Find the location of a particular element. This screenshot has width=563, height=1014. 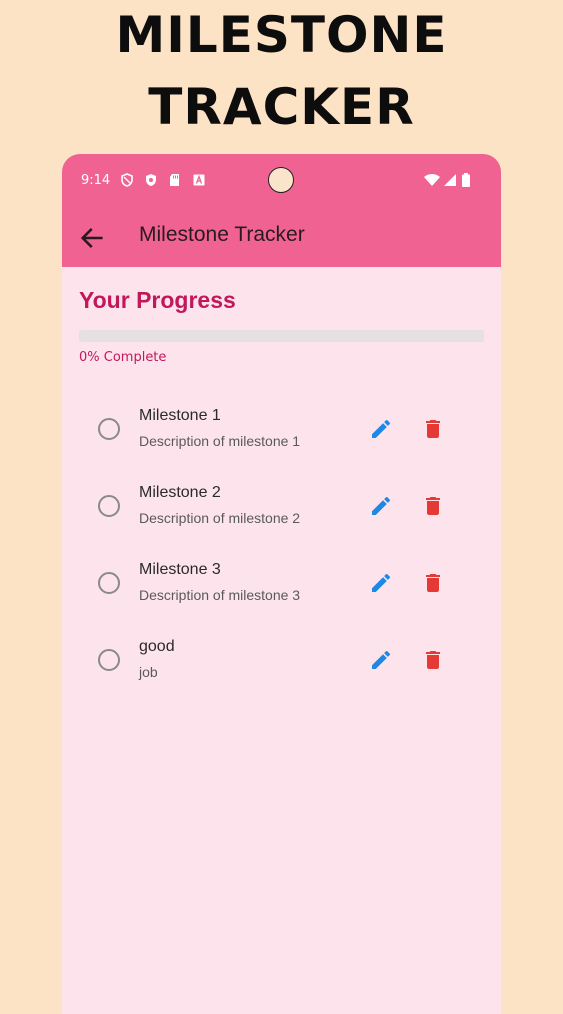

shield-outline-icon is located at coordinates (127, 180).